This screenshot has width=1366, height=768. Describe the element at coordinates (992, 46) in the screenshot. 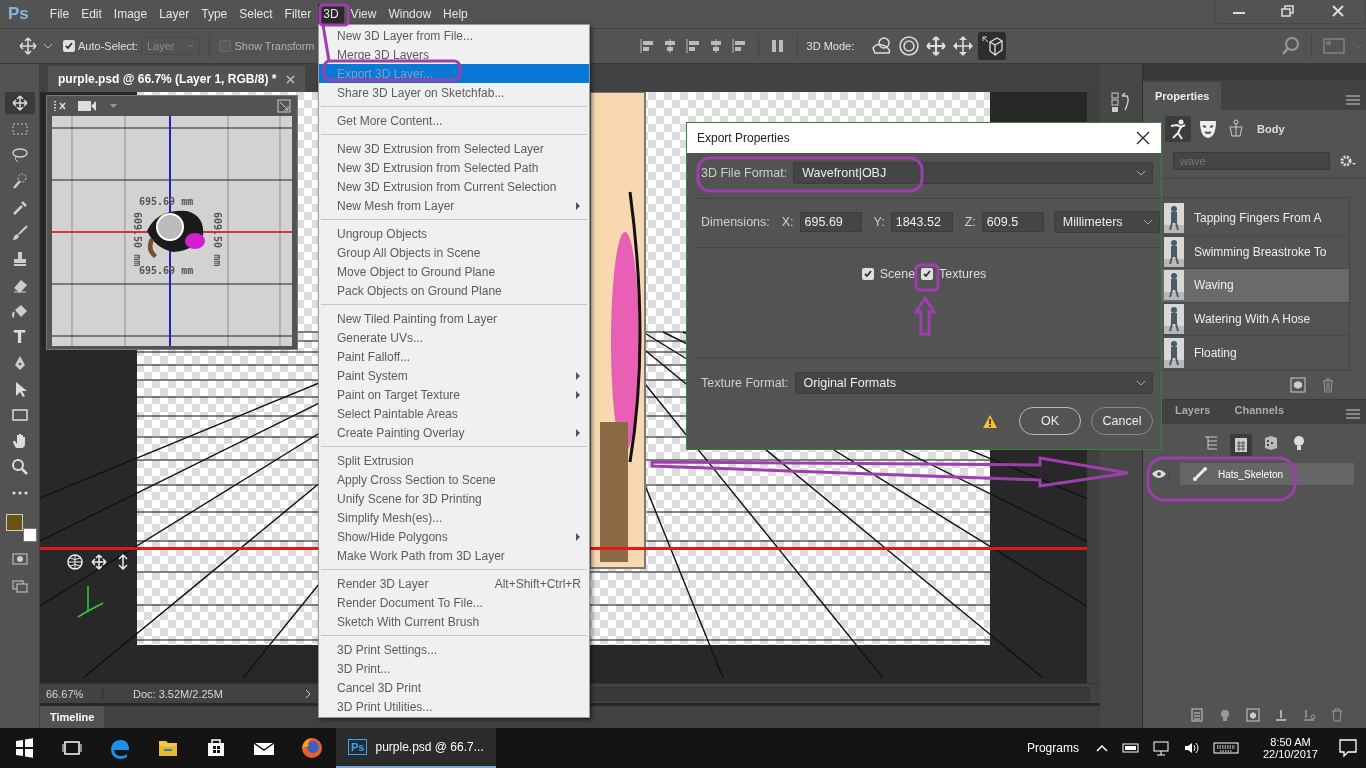

I see `scale-icon` at that location.